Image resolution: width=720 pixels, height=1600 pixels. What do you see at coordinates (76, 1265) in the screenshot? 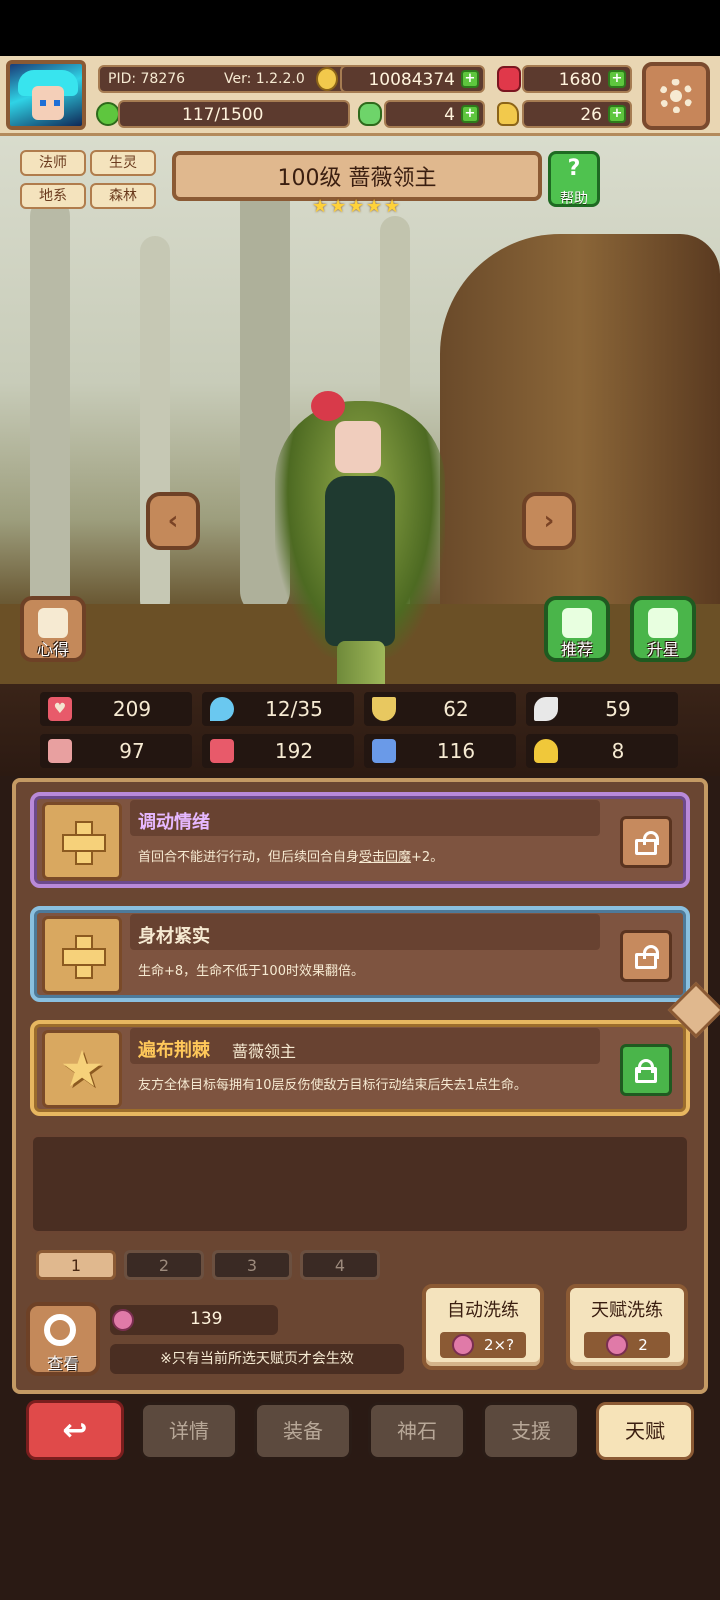
I see `talent-page-tab: 1` at bounding box center [76, 1265].